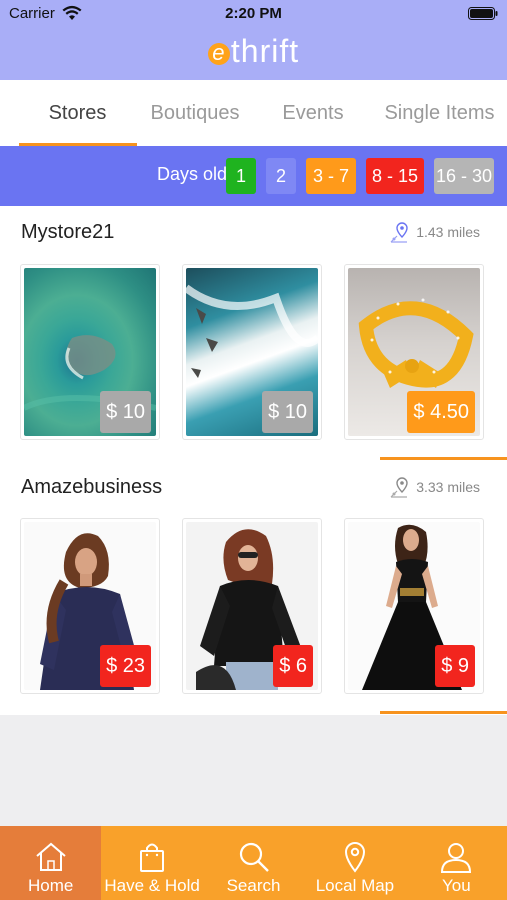 This screenshot has width=507, height=900. I want to click on nav-home: Home, so click(51, 863).